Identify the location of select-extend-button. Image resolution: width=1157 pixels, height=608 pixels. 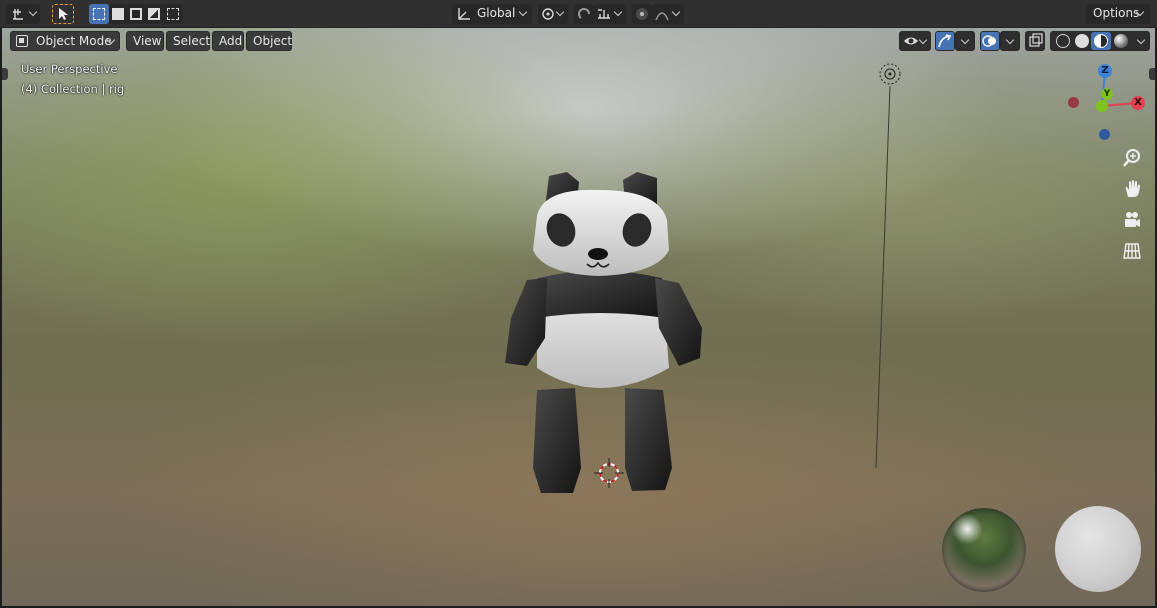
(118, 14).